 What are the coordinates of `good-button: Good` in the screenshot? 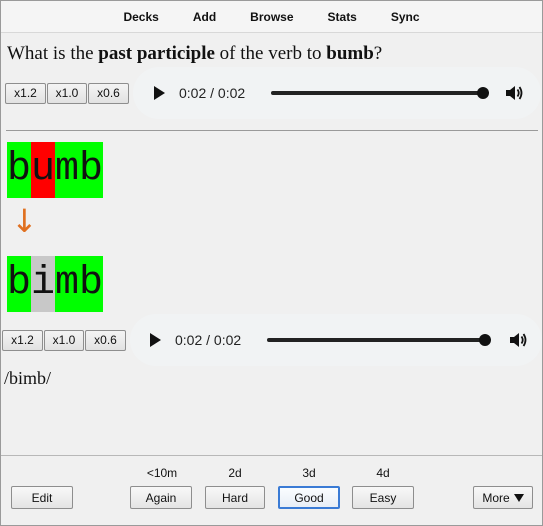 It's located at (309, 497).